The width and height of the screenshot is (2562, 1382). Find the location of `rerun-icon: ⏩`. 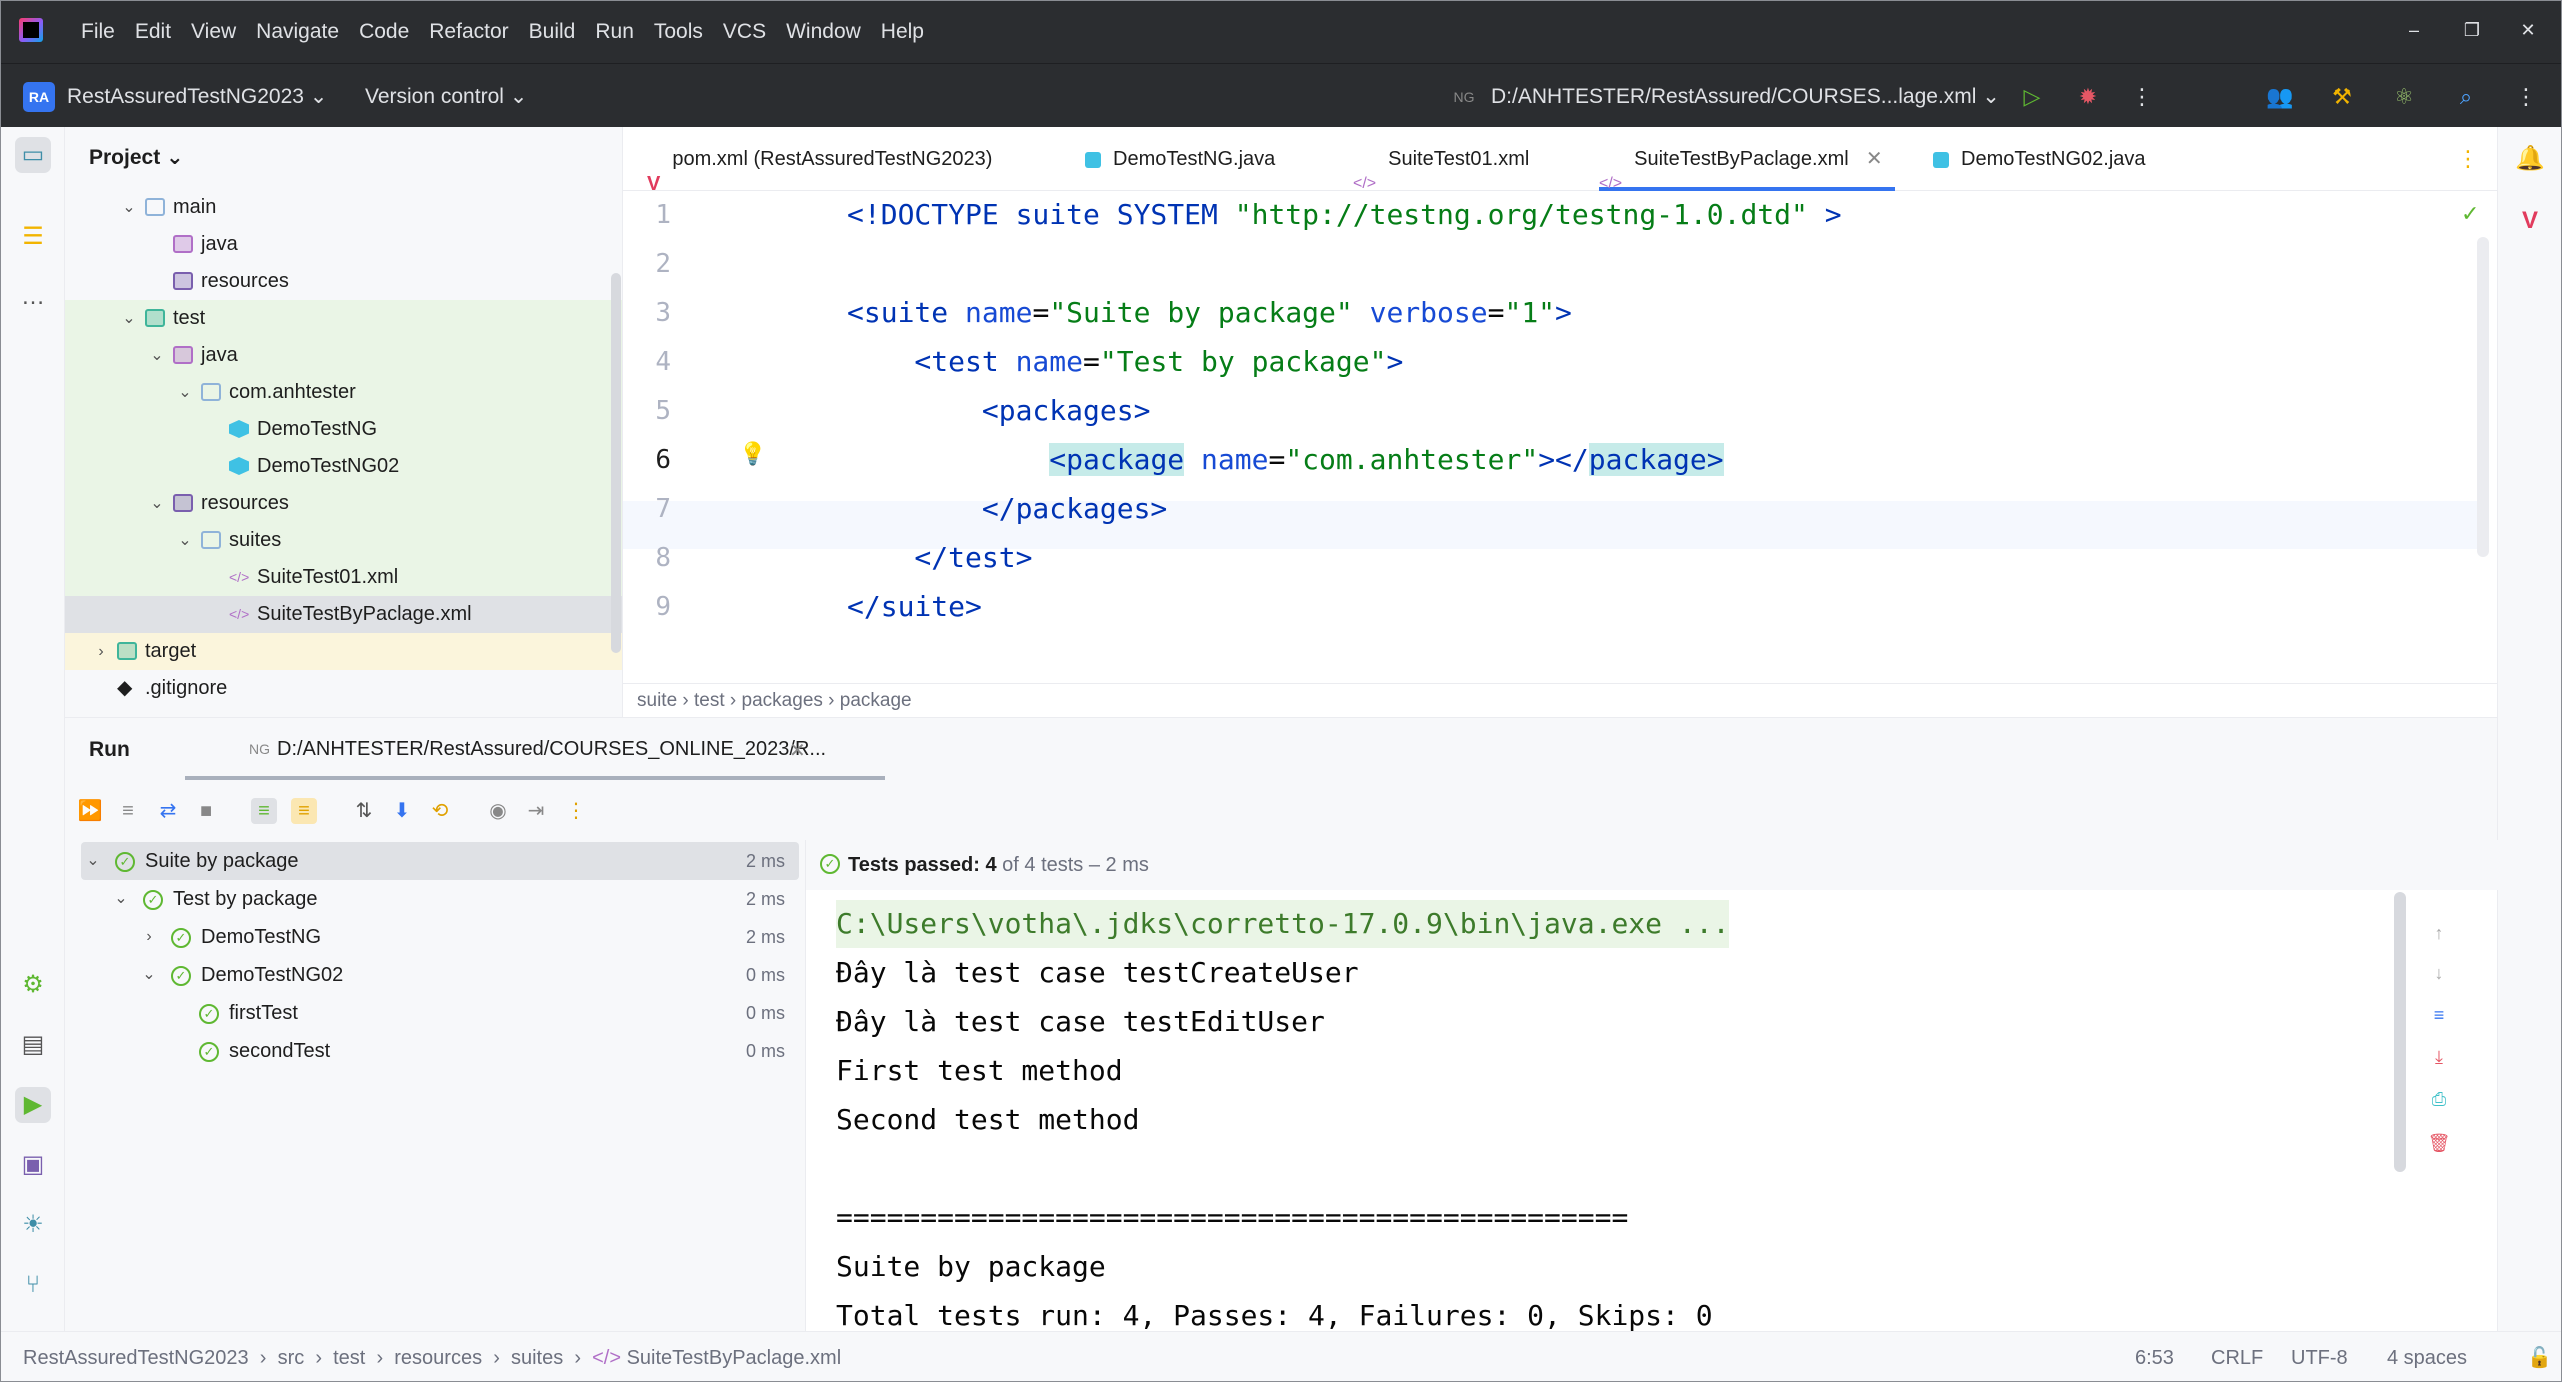

rerun-icon: ⏩ is located at coordinates (90, 811).